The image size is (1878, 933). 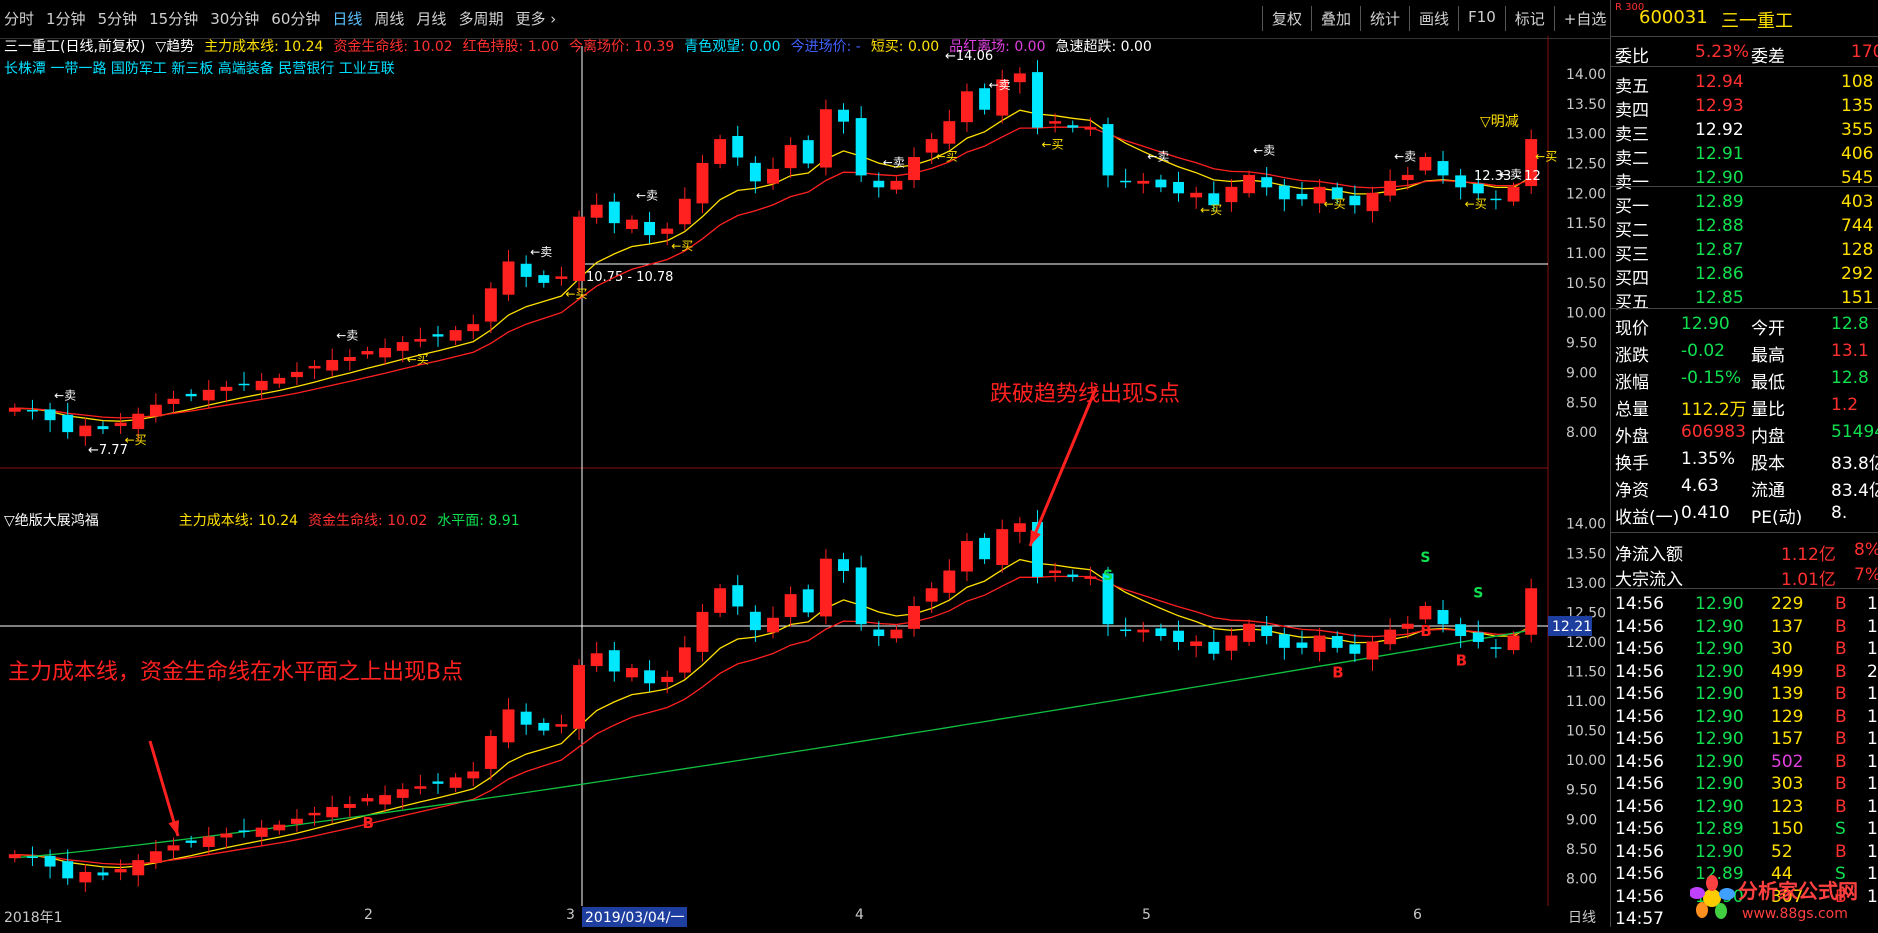 I want to click on ask-price: 12.91, so click(x=1719, y=154).